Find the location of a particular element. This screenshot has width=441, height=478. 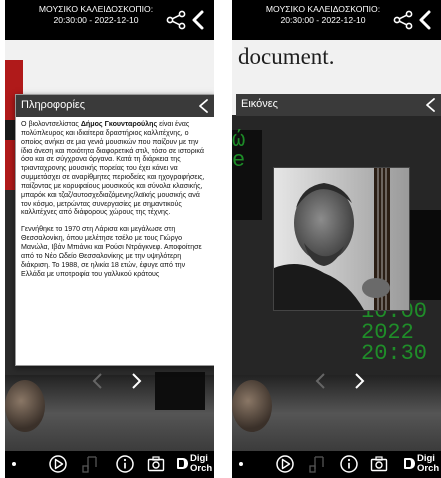

info-dialog-header: Πληροφορίες is located at coordinates (115, 106).